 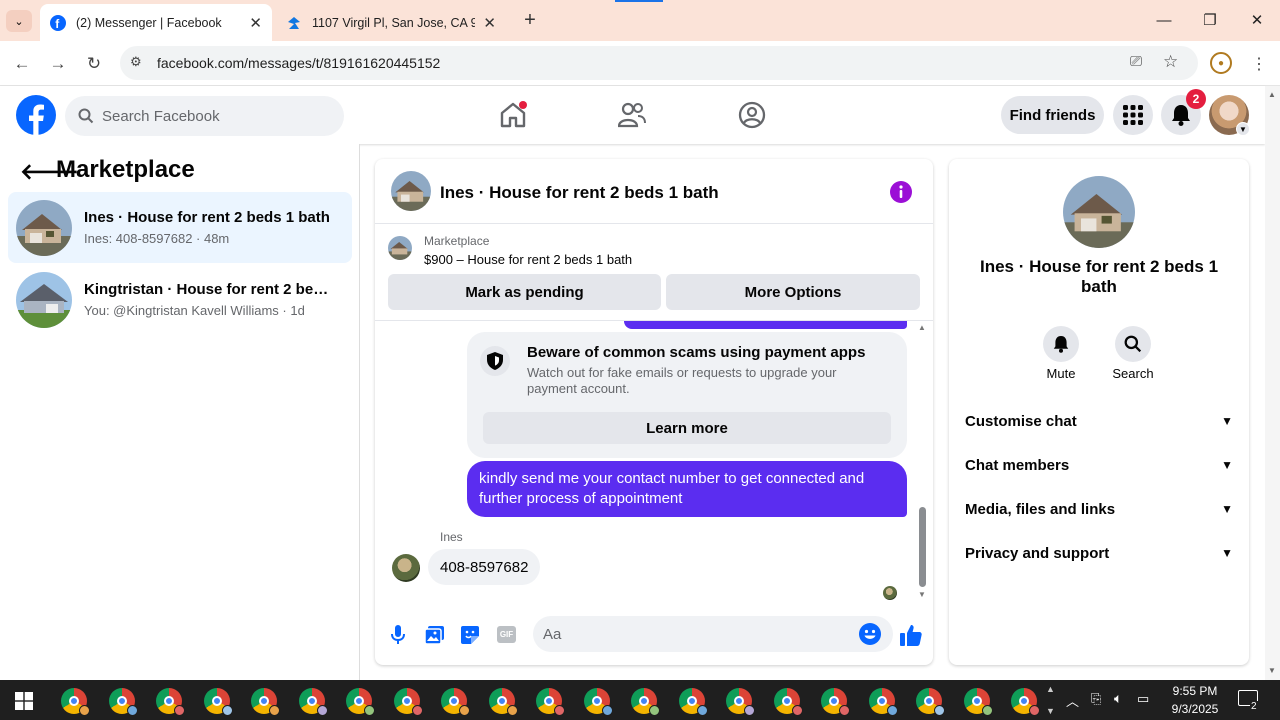 I want to click on account-chevron-down-icon: ▼, so click(x=1243, y=129).